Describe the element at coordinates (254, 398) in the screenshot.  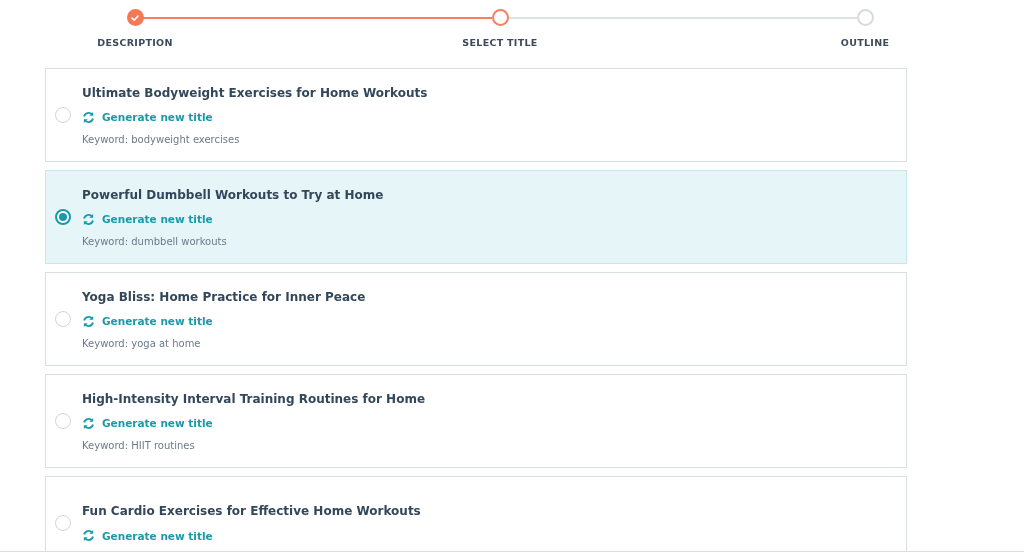
I see `title-text: High-Intensity Interval Training Routines for Home` at that location.